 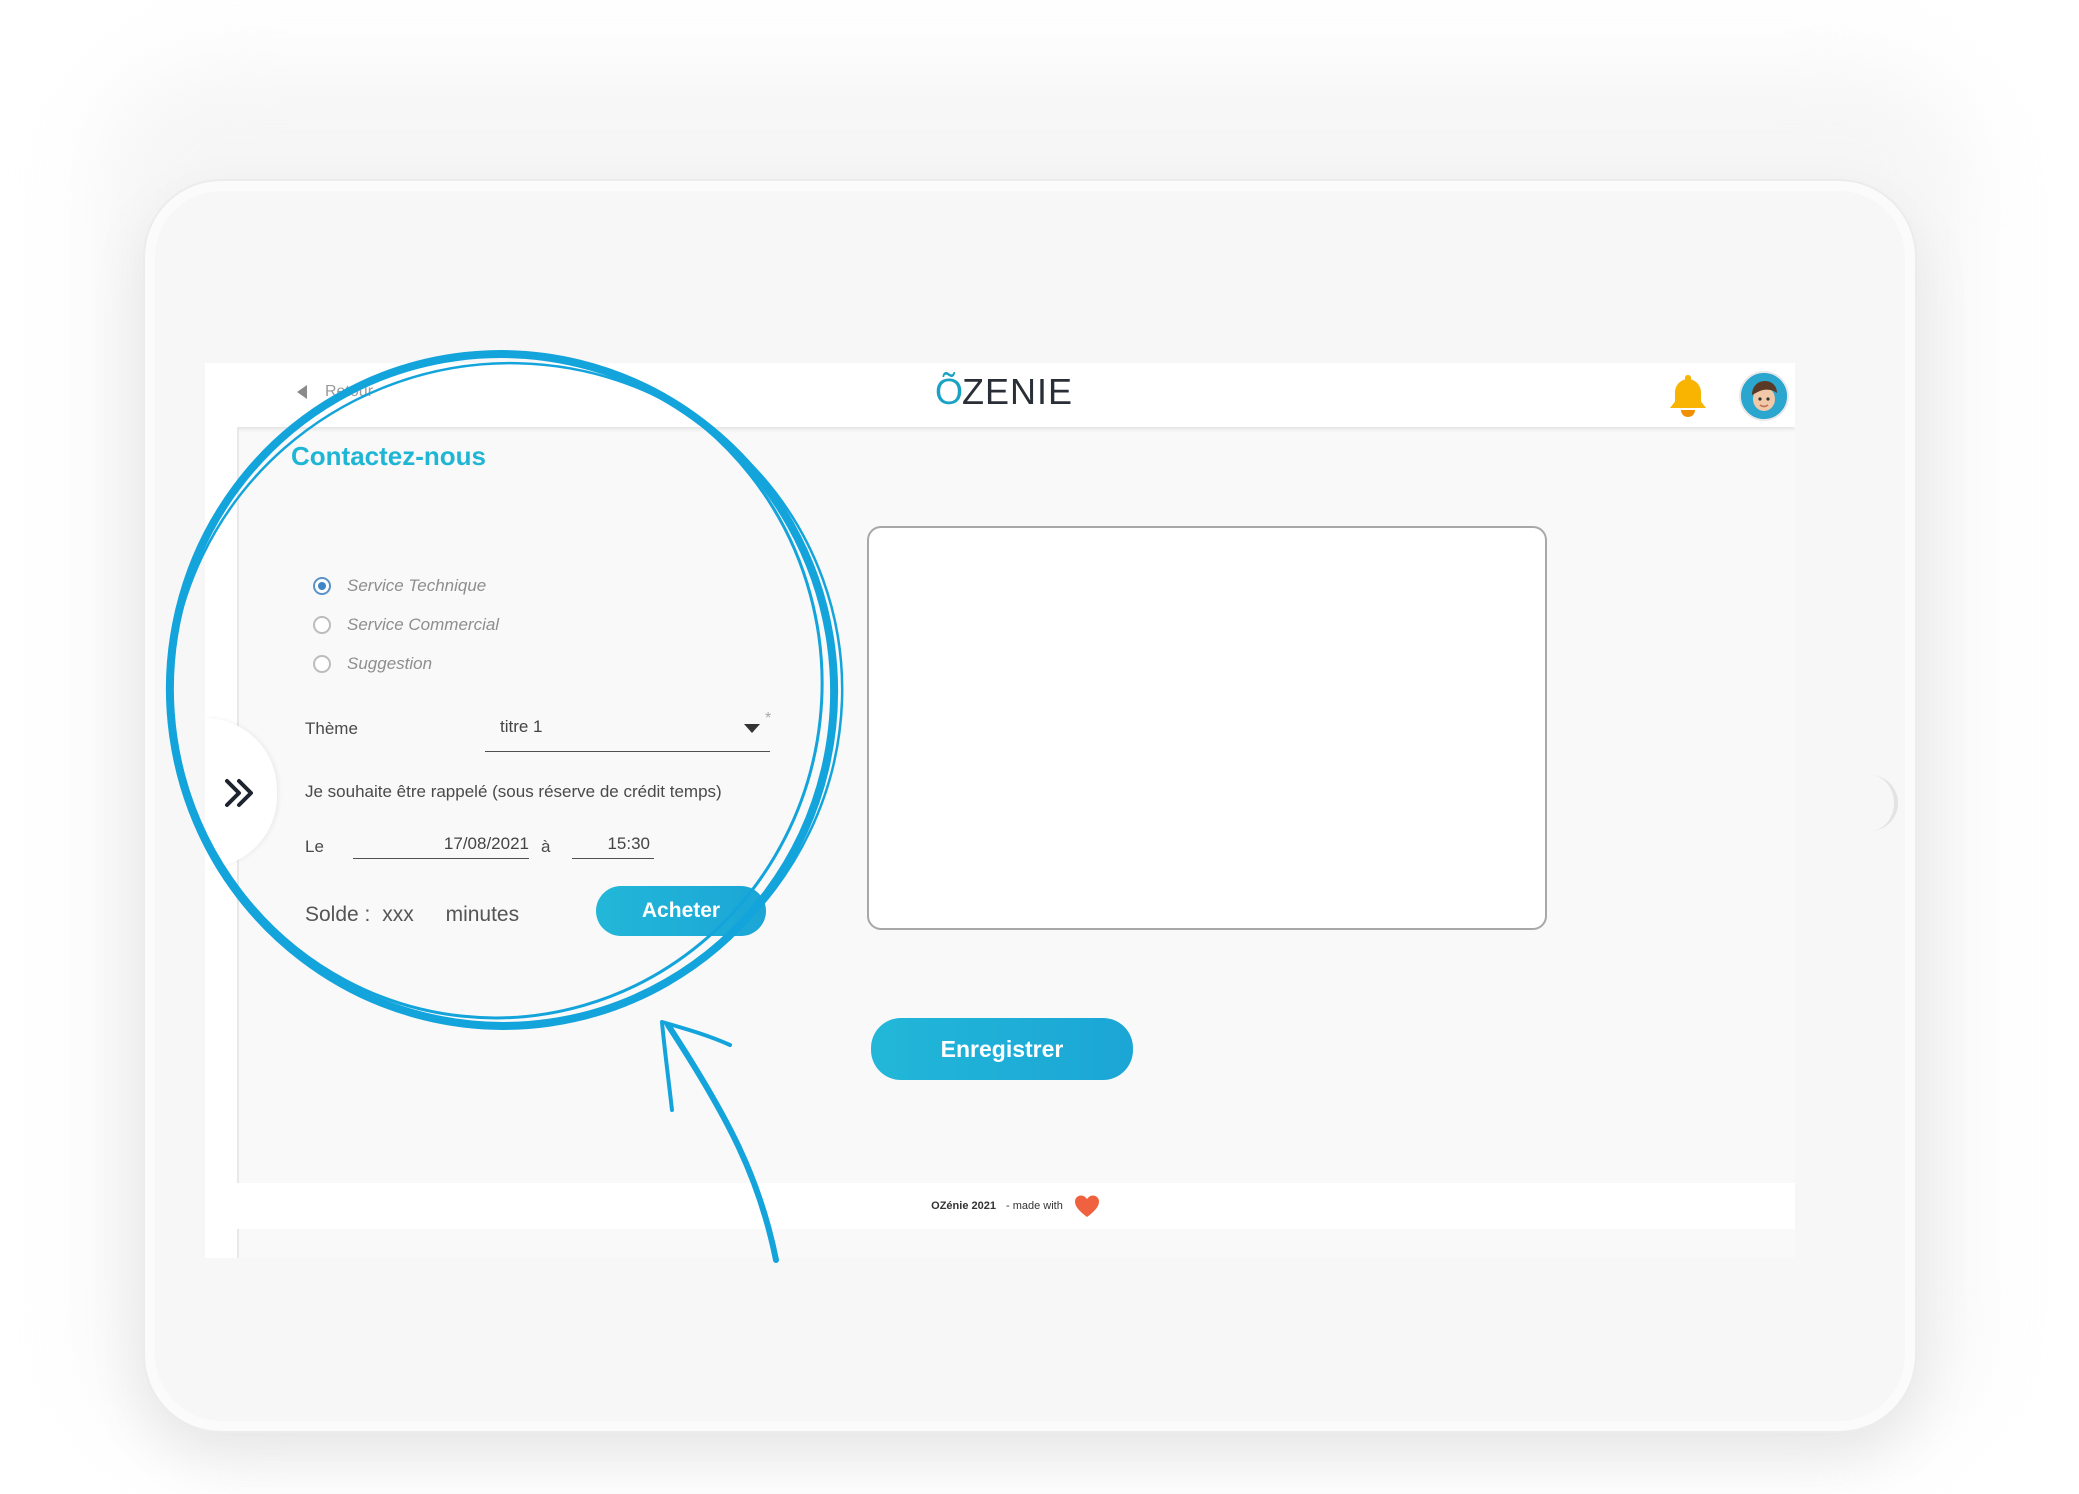 I want to click on radio-label: Service Technique, so click(x=417, y=585).